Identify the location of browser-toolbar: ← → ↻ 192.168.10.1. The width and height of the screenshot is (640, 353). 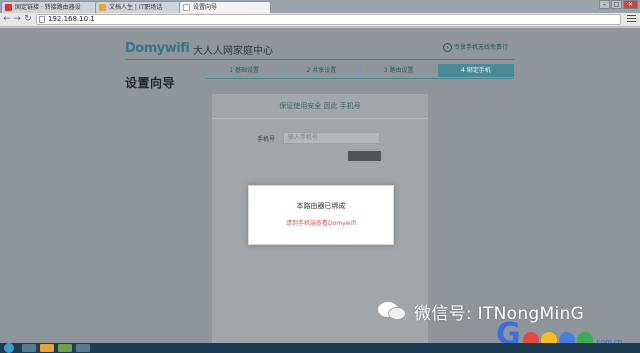
(320, 20).